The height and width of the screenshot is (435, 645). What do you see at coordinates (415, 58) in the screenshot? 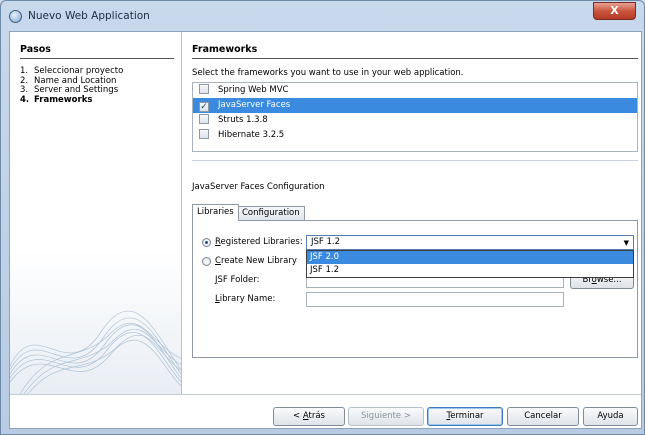
I see `title-divider` at bounding box center [415, 58].